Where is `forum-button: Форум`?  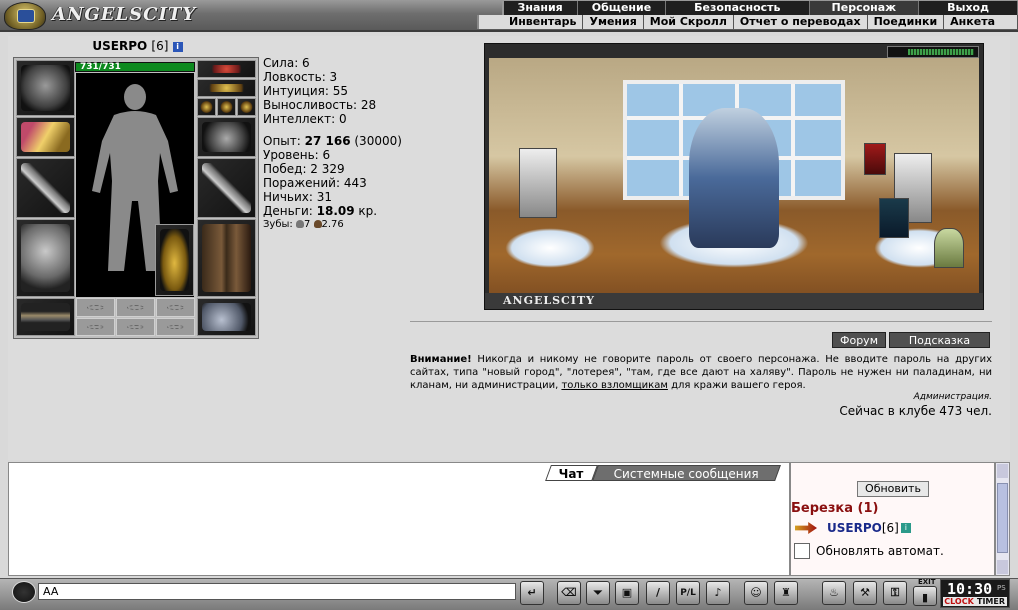
forum-button: Форум is located at coordinates (859, 340).